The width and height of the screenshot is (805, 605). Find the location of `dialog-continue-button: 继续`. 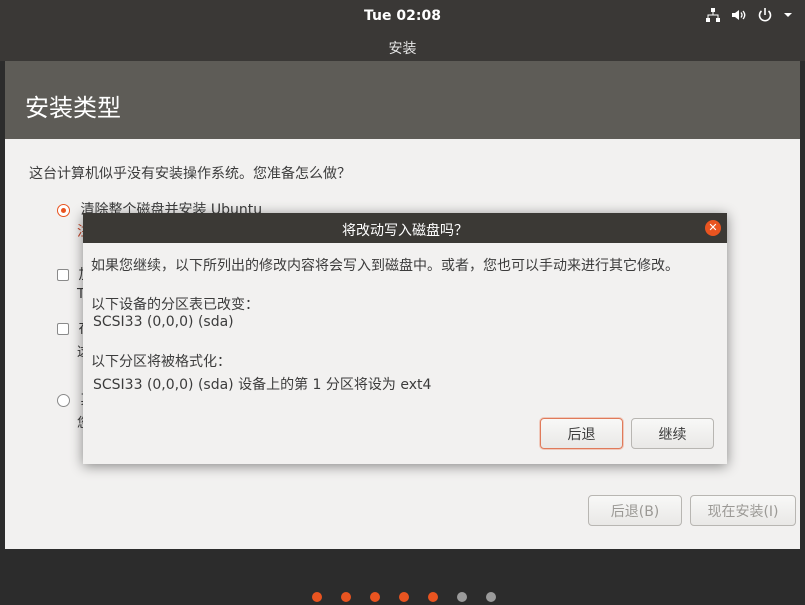

dialog-continue-button: 继续 is located at coordinates (672, 433).